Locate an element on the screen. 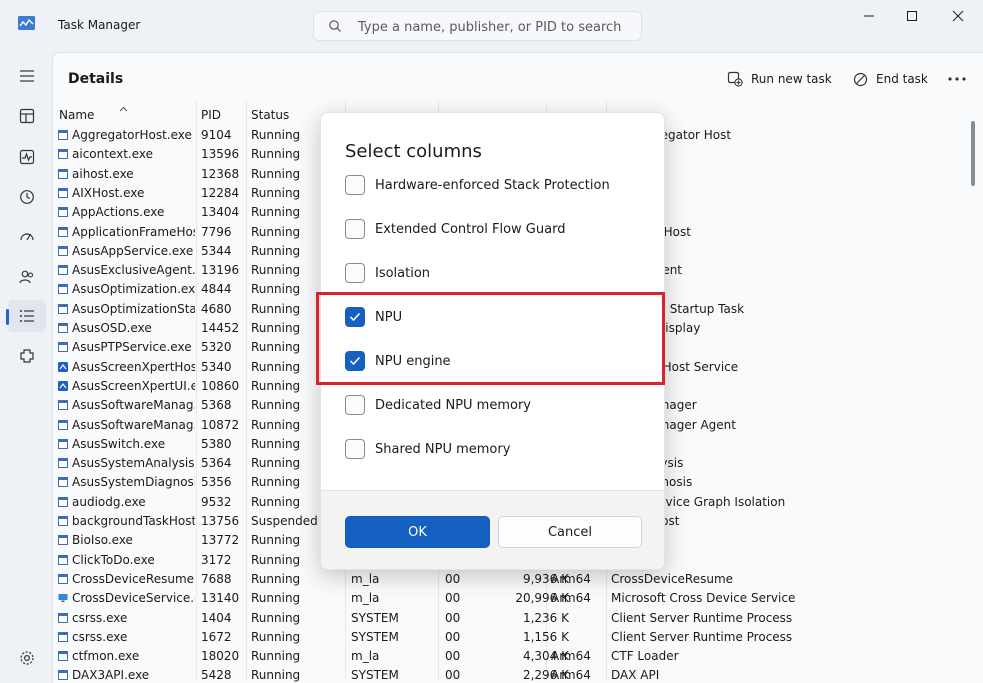  more-options-icon is located at coordinates (957, 79).